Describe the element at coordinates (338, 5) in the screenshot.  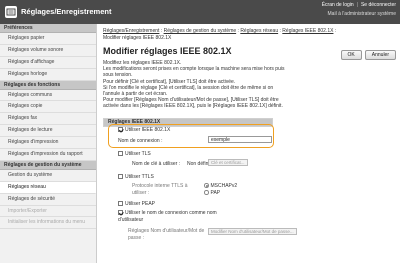
I see `login-screen-link: Écran de login` at that location.